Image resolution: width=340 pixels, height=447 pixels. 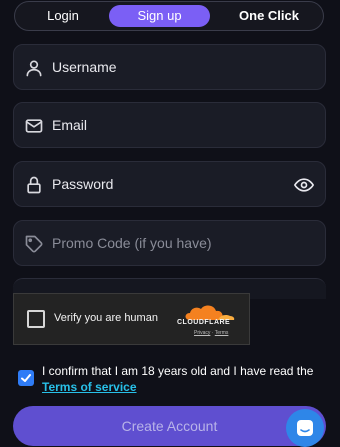 What do you see at coordinates (222, 333) in the screenshot?
I see `captcha-terms-link: Terms` at bounding box center [222, 333].